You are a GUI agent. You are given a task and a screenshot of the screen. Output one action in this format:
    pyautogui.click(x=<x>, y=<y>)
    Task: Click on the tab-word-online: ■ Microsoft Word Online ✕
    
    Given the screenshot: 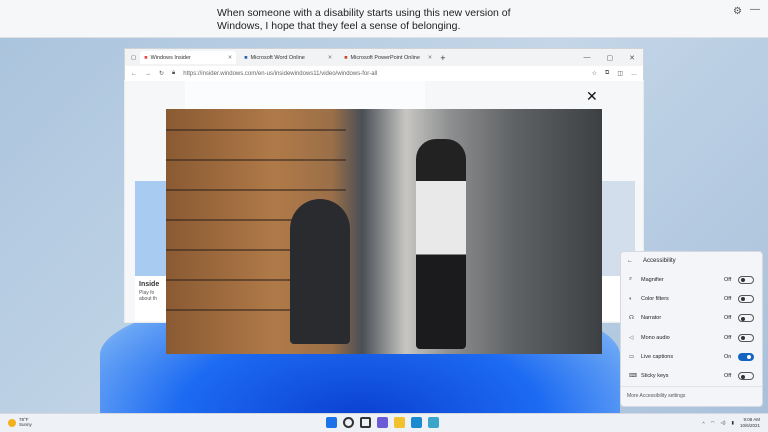 What is the action you would take?
    pyautogui.click(x=288, y=57)
    